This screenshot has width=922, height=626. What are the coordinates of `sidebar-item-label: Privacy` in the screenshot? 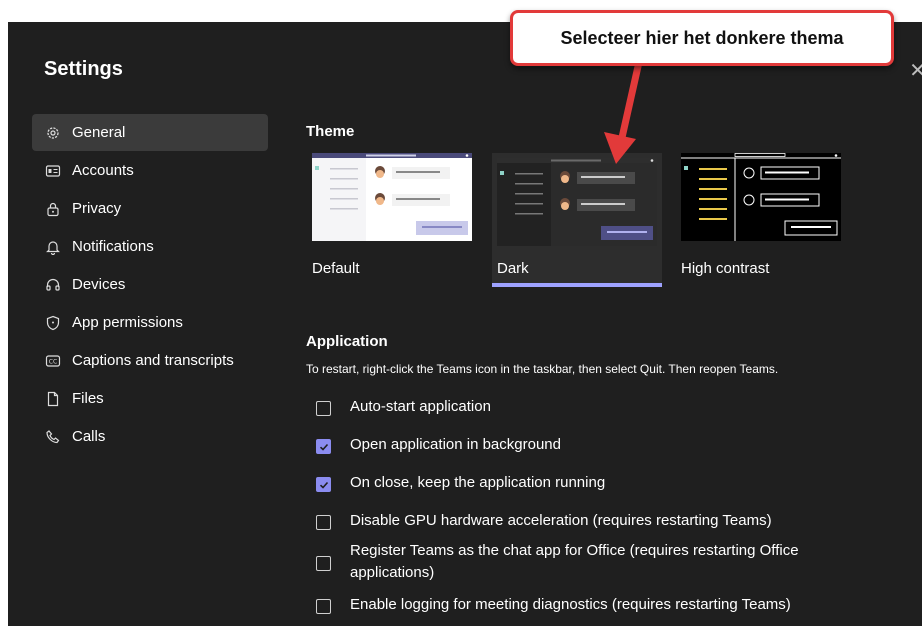 It's located at (97, 208).